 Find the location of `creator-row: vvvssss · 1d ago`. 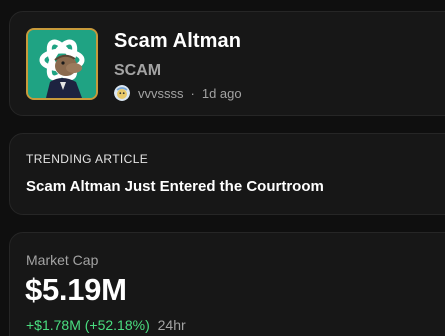

creator-row: vvvssss · 1d ago is located at coordinates (178, 93).